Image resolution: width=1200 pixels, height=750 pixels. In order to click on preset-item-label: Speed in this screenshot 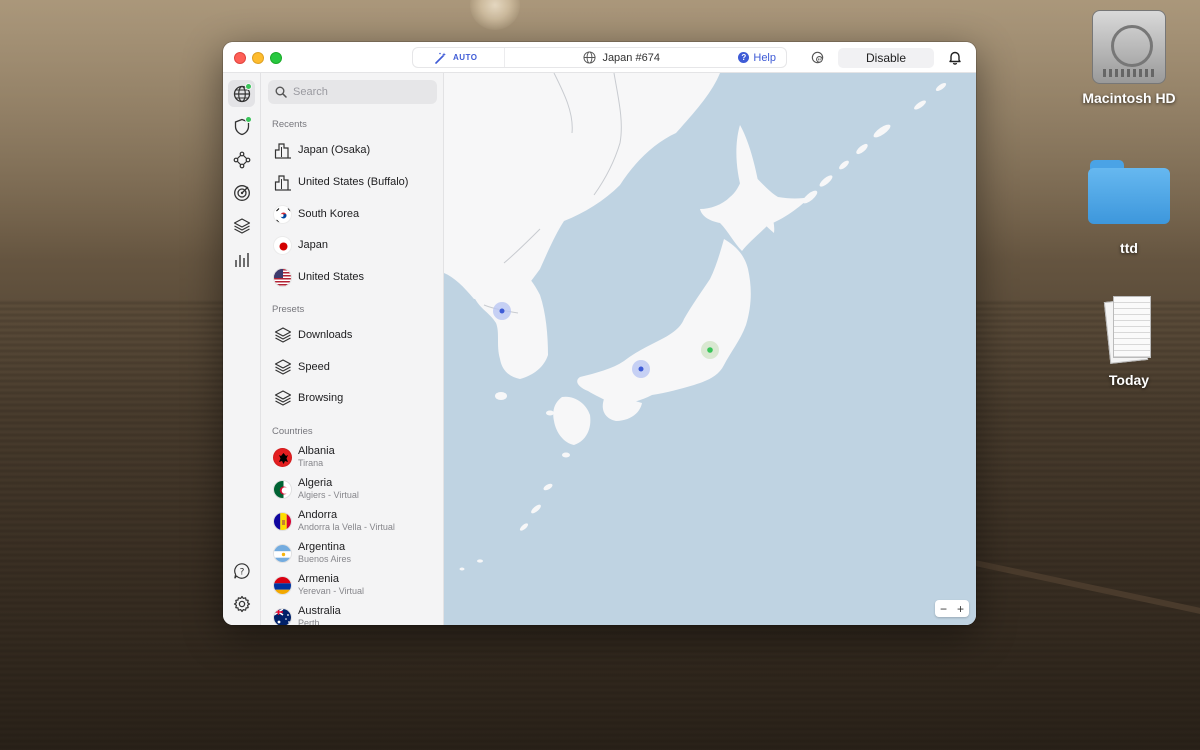, I will do `click(314, 367)`.